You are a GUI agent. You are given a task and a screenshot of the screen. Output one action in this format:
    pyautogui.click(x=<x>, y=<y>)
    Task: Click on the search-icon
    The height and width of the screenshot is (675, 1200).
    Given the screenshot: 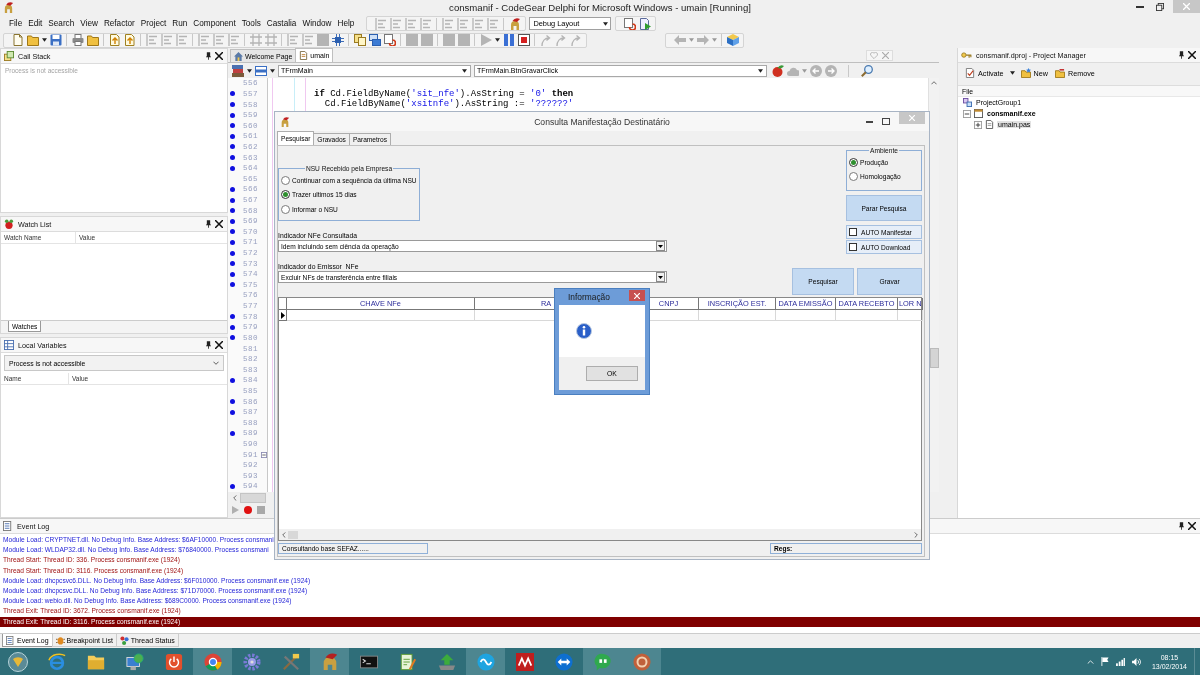 What is the action you would take?
    pyautogui.click(x=866, y=70)
    